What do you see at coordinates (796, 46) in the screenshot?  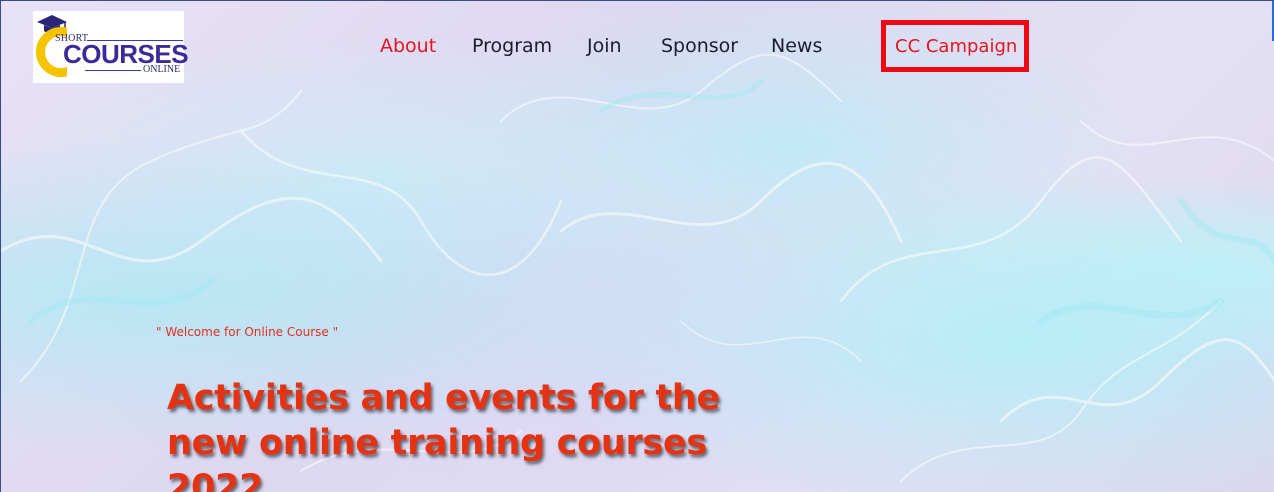 I see `nav-item-news: News` at bounding box center [796, 46].